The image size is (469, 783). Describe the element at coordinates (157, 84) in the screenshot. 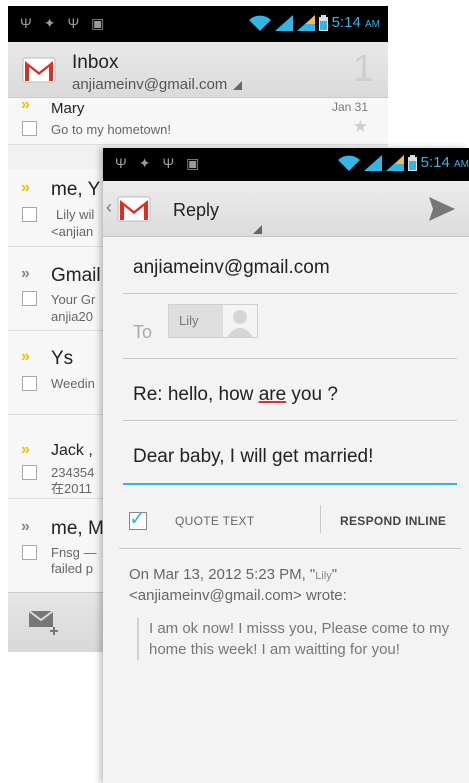

I see `account-selector: anjiameinv@gmail.com` at that location.